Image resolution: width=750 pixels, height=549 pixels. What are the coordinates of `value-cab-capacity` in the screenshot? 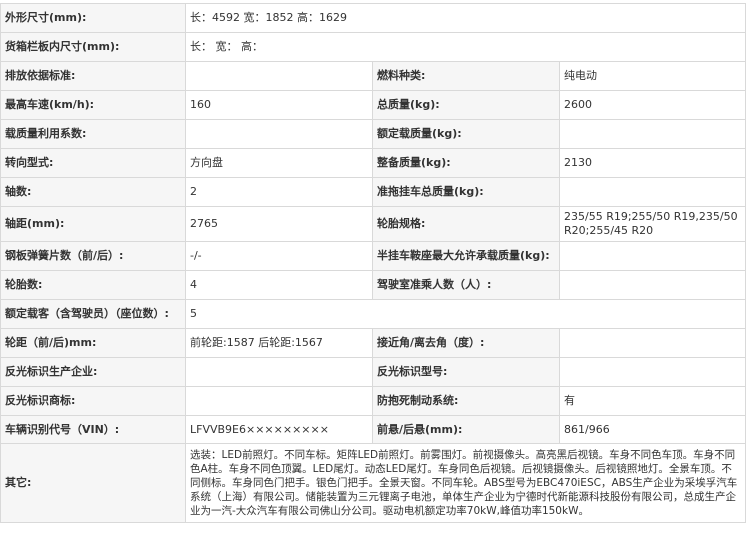 It's located at (652, 285).